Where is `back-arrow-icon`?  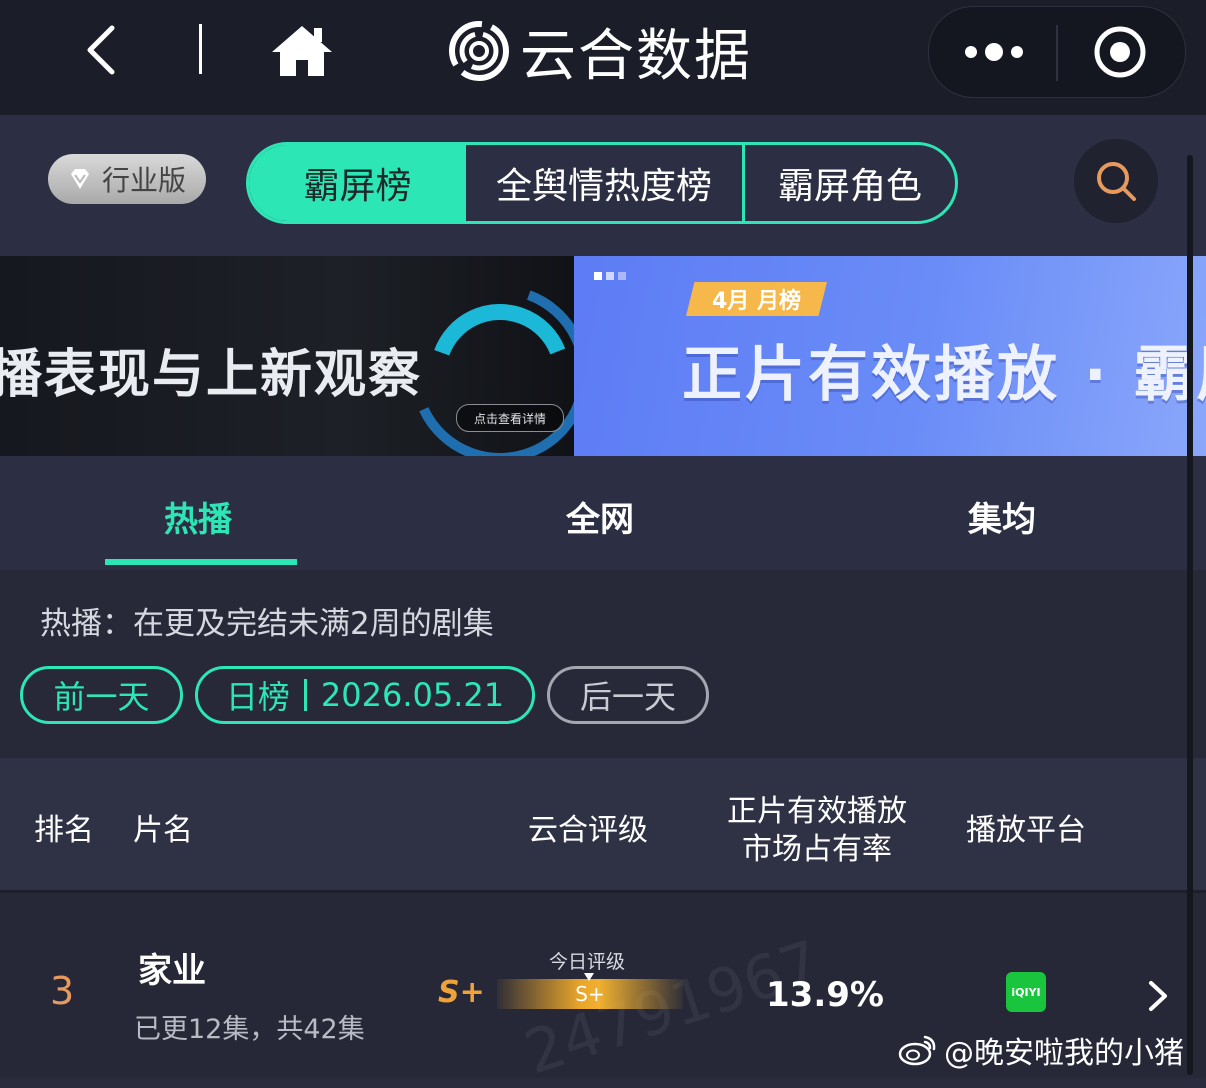 back-arrow-icon is located at coordinates (103, 50).